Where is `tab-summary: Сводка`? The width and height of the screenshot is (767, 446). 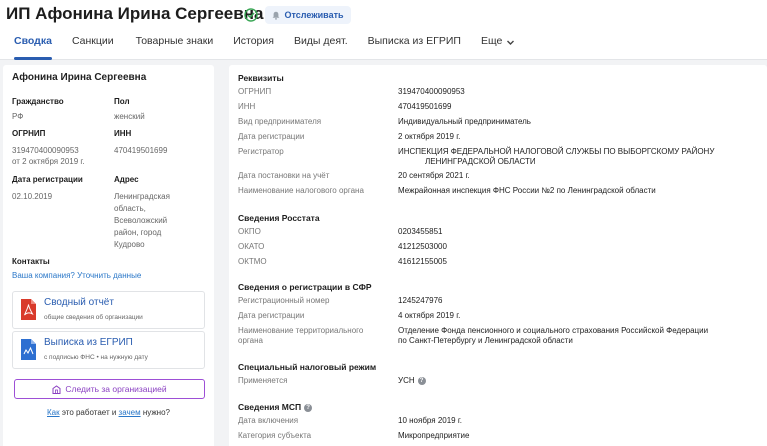
tab-summary: Сводка is located at coordinates (33, 46).